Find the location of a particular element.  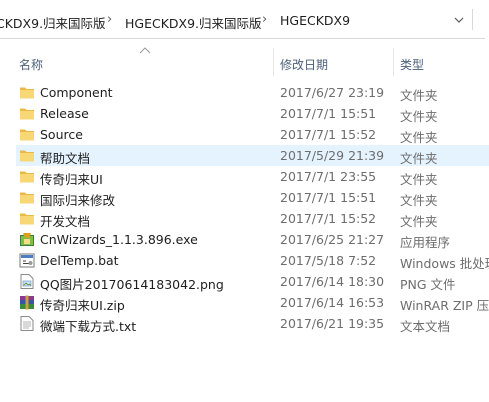

file-name: 传奇归来UI is located at coordinates (71, 178).